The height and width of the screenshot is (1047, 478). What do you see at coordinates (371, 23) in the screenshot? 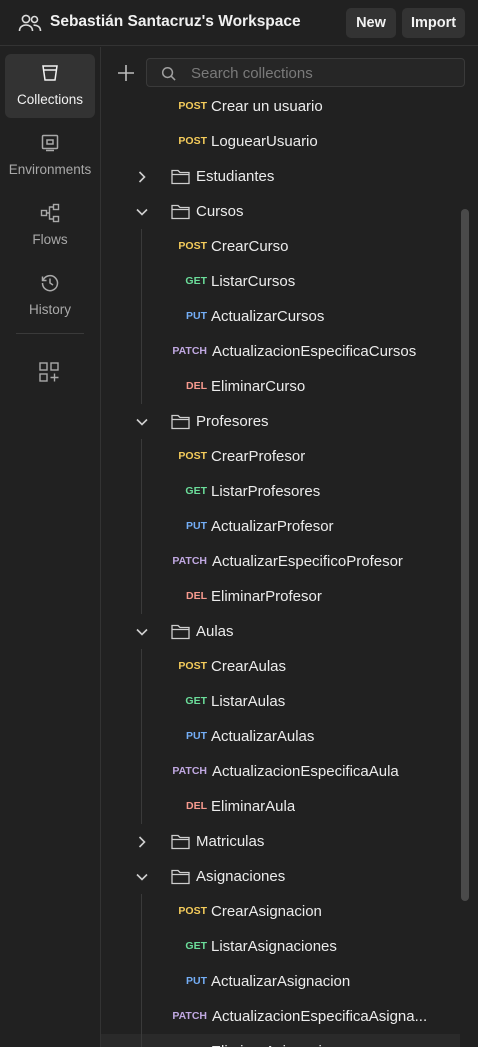
I see `new-button: New` at bounding box center [371, 23].